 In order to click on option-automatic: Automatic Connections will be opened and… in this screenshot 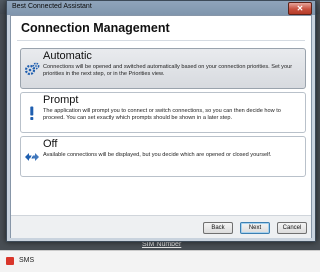, I will do `click(163, 68)`.